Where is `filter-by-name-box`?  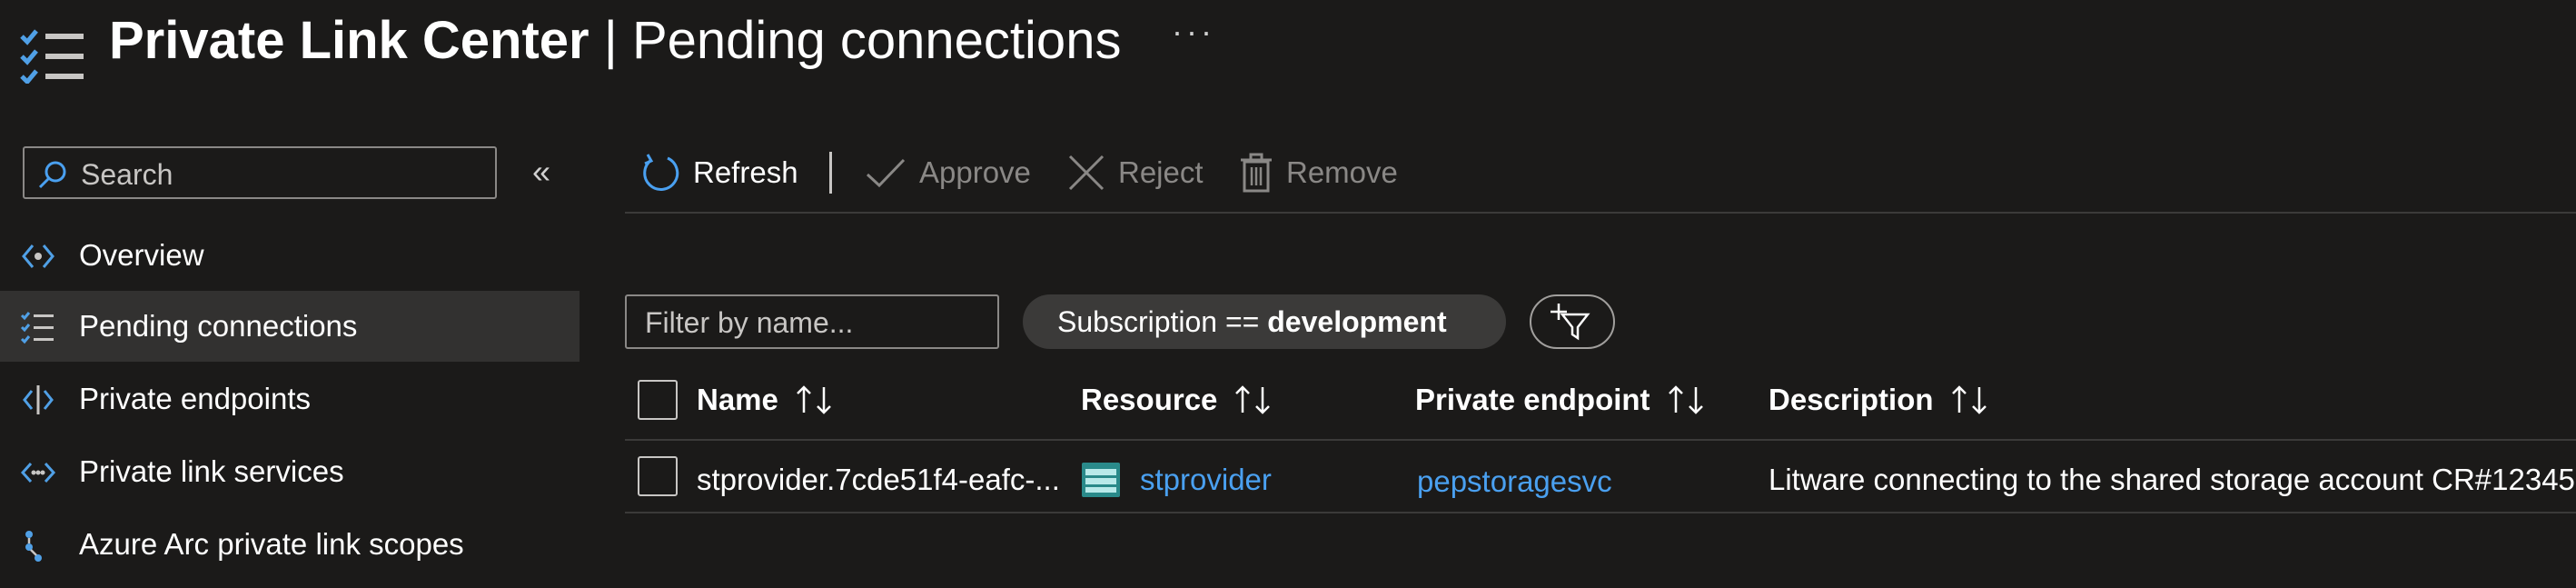 filter-by-name-box is located at coordinates (812, 322).